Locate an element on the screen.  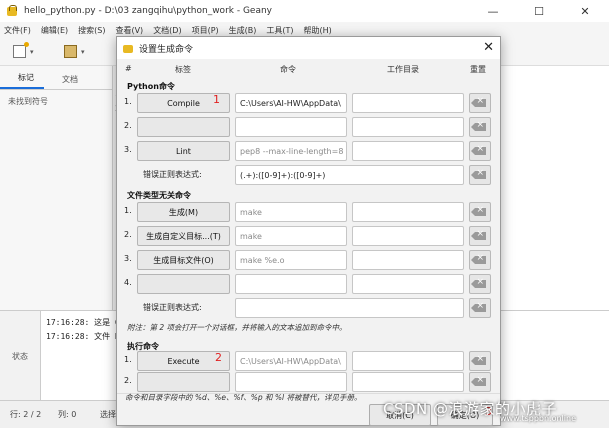
execute-command-input: C:\Users\AI-HW\AppData\ is located at coordinates (291, 361).